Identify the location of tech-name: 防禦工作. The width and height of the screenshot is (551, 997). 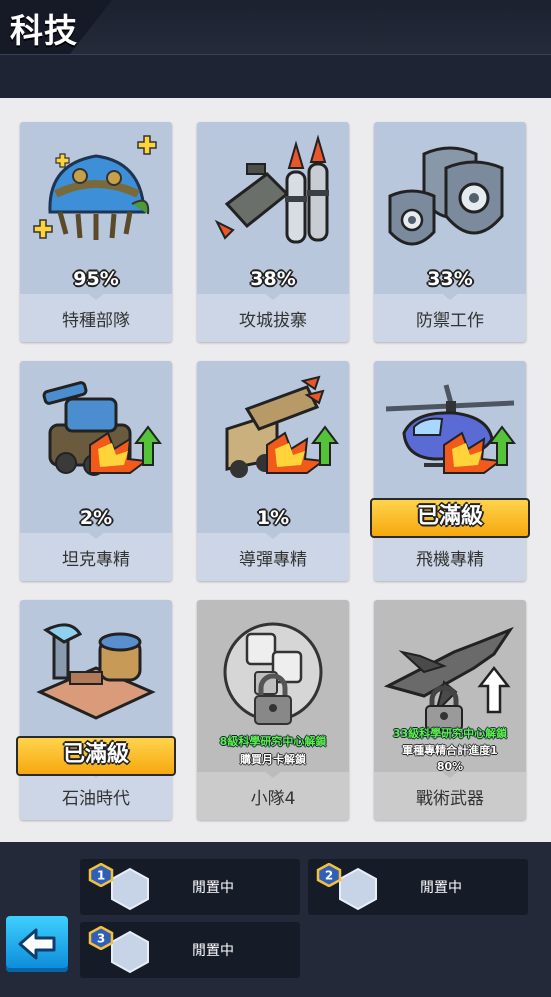
(450, 321).